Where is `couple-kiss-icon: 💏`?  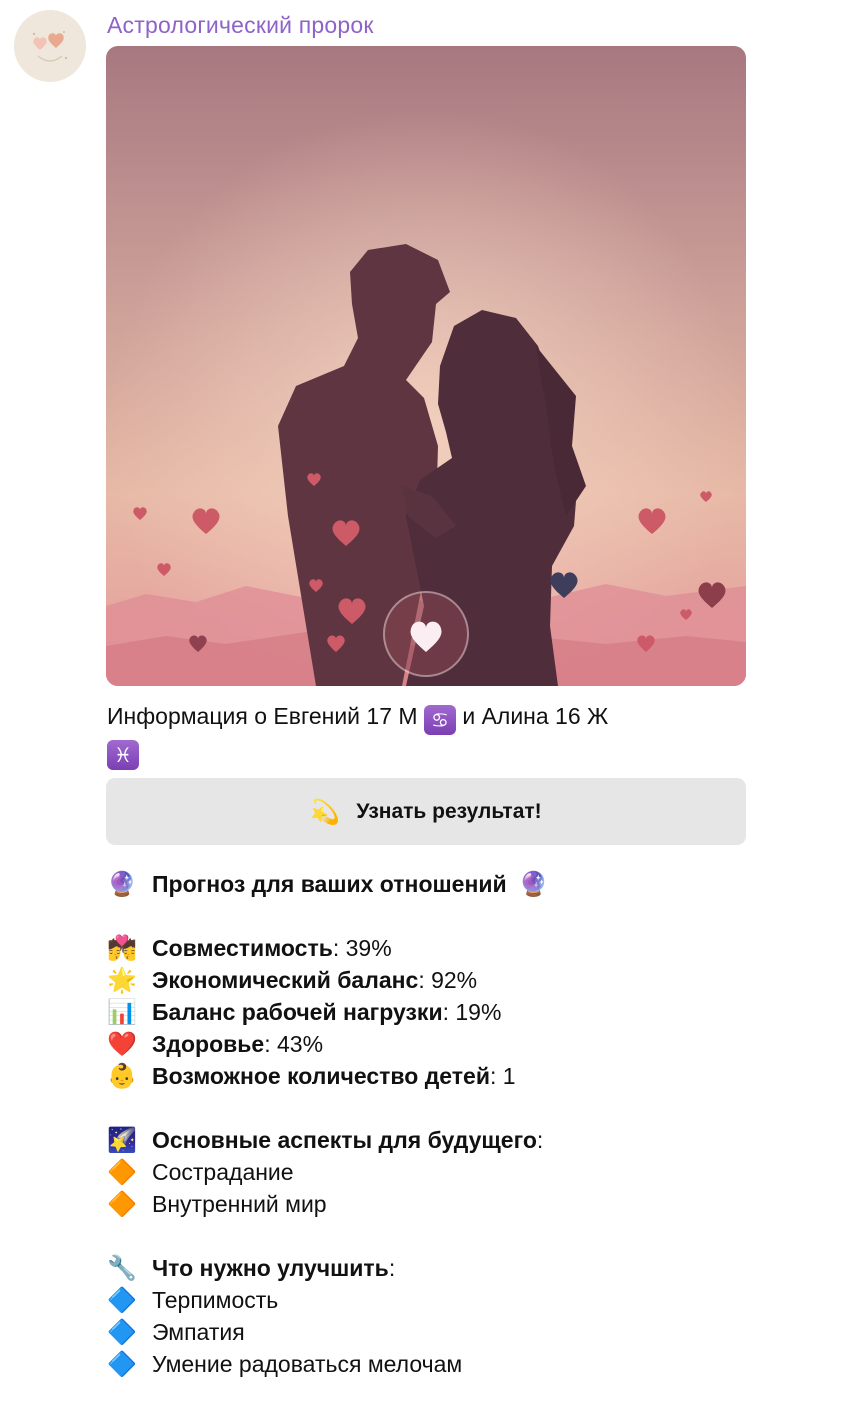 couple-kiss-icon: 💏 is located at coordinates (122, 948).